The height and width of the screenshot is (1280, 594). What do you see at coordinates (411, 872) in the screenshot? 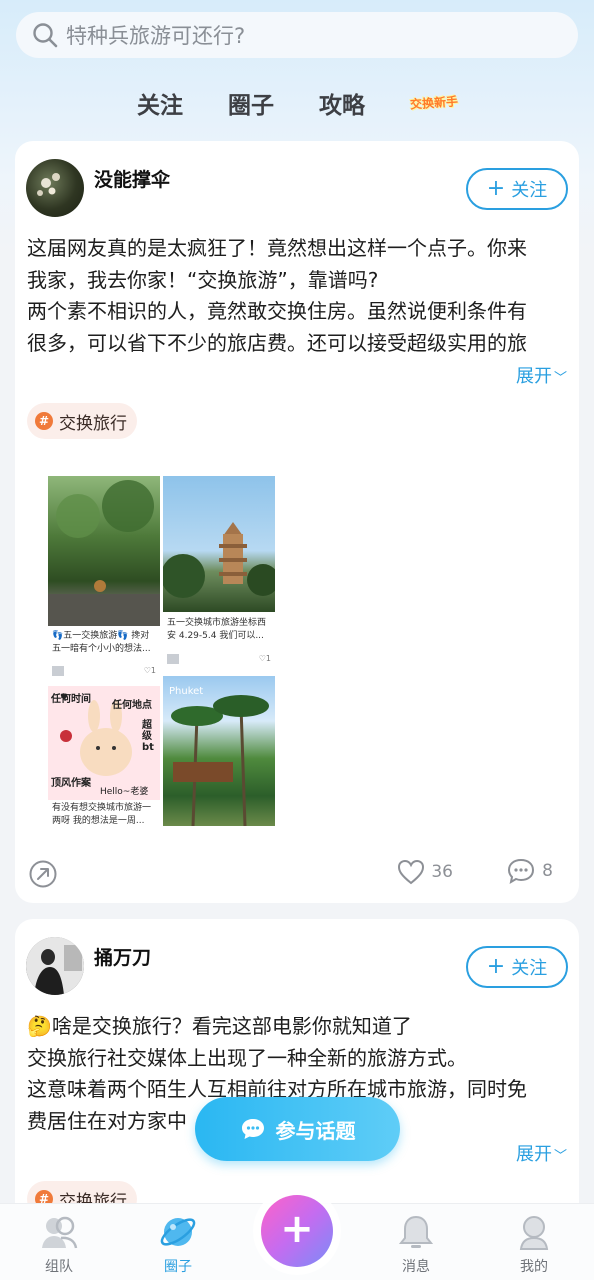
I see `heart-icon` at bounding box center [411, 872].